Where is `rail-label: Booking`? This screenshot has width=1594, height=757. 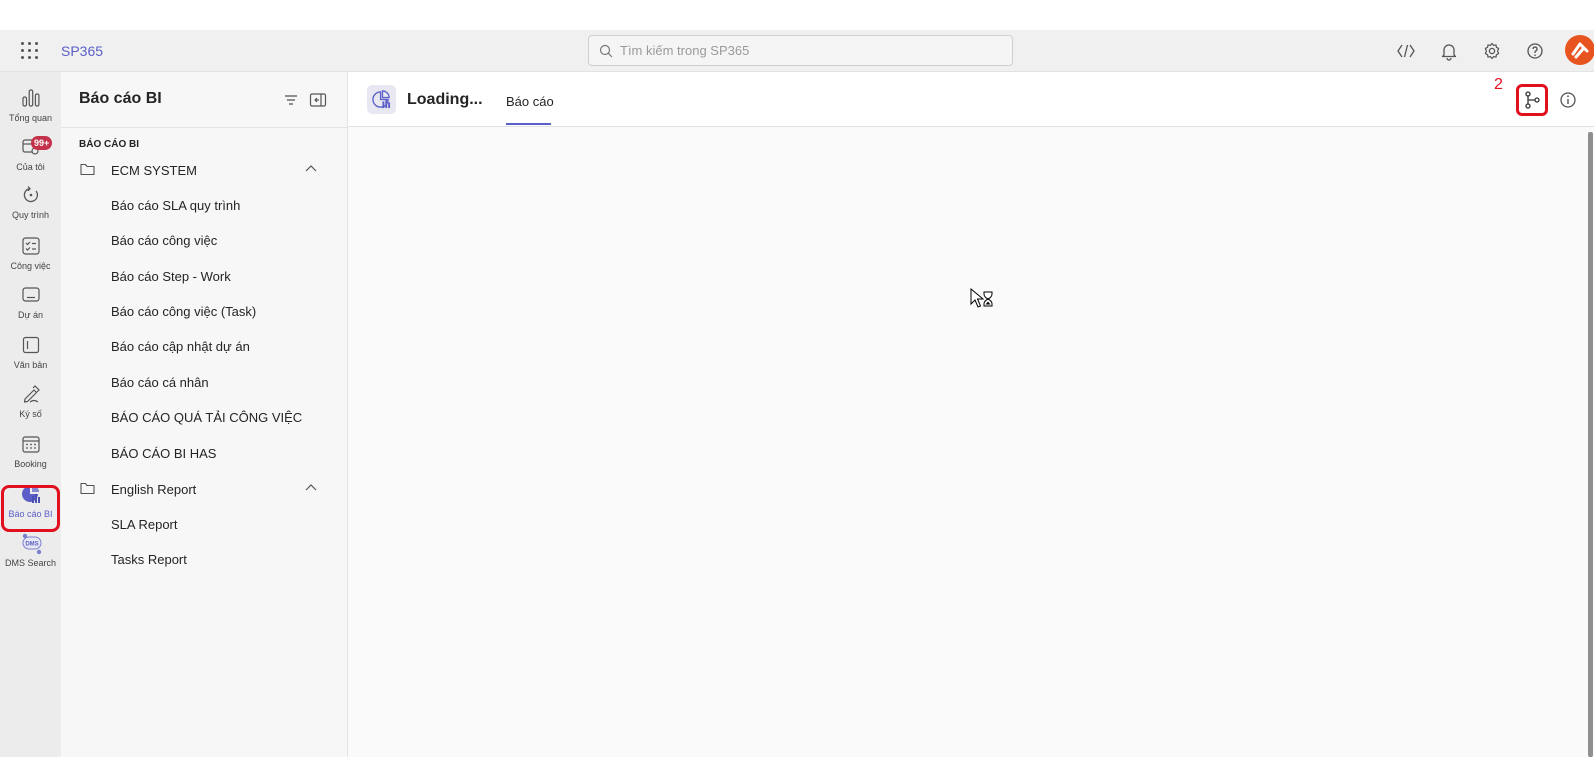 rail-label: Booking is located at coordinates (30, 464).